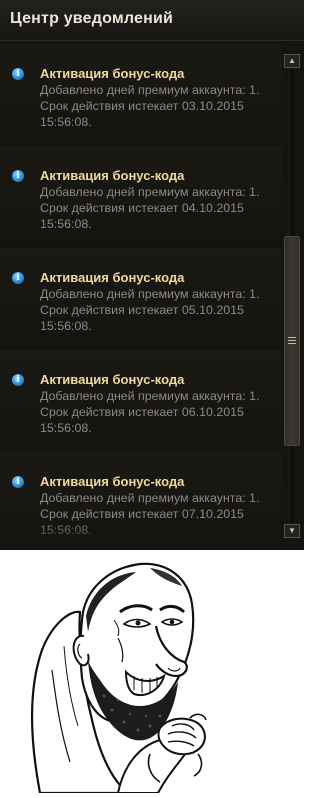  What do you see at coordinates (292, 531) in the screenshot?
I see `chevron-down-icon: ▼` at bounding box center [292, 531].